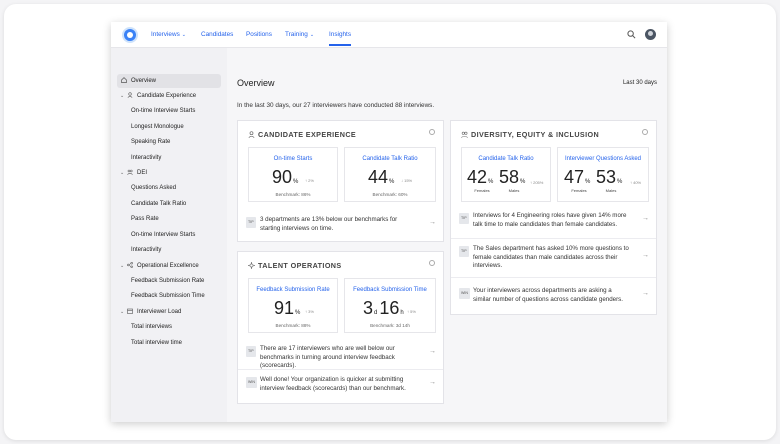  What do you see at coordinates (169, 312) in the screenshot?
I see `sidebar-group-interviewer-load: ⌄ Interviewer Load` at bounding box center [169, 312].